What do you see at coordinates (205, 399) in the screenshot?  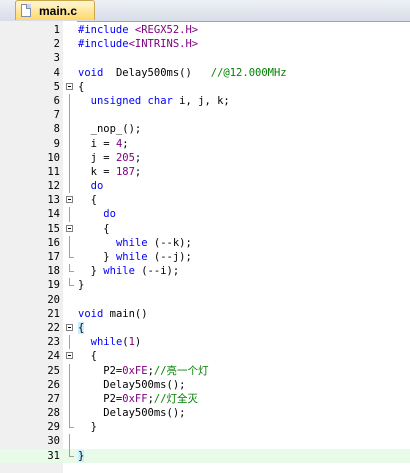 I see `code-line: 27 P2=0xFF;//灯全灭` at bounding box center [205, 399].